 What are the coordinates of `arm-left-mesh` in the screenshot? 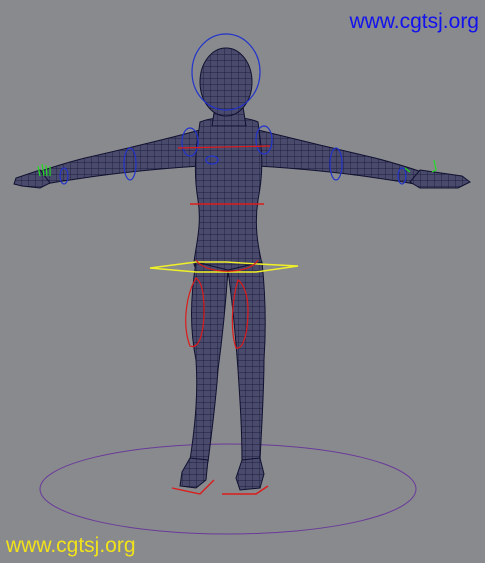 It's located at (119, 157).